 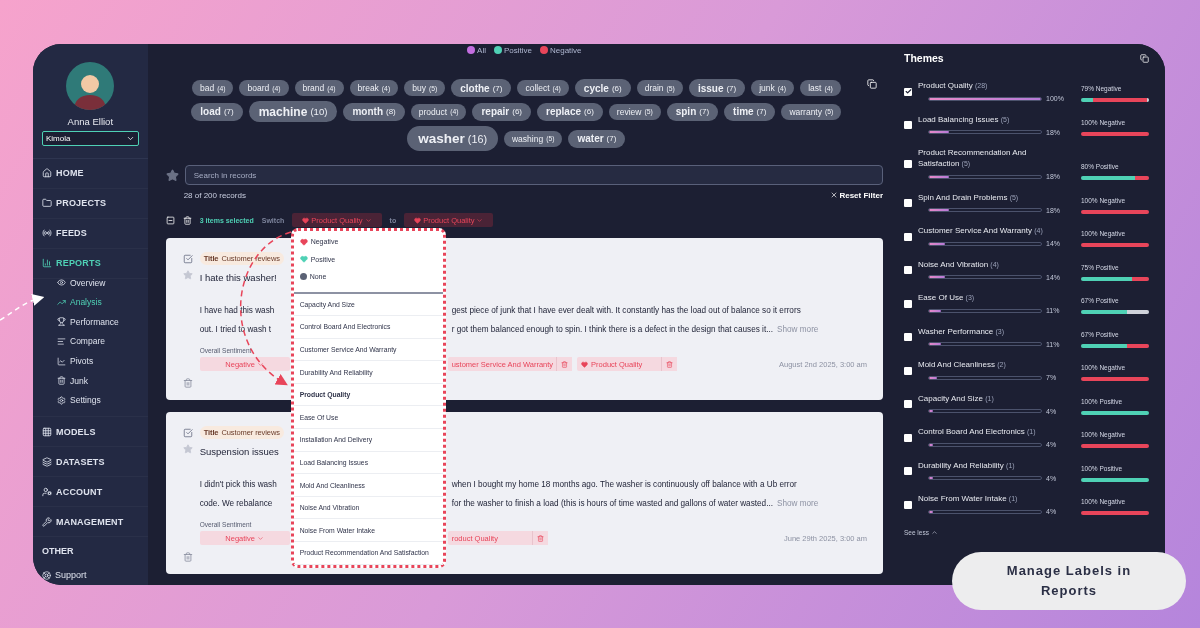 I want to click on bar-chart-icon, so click(x=47, y=263).